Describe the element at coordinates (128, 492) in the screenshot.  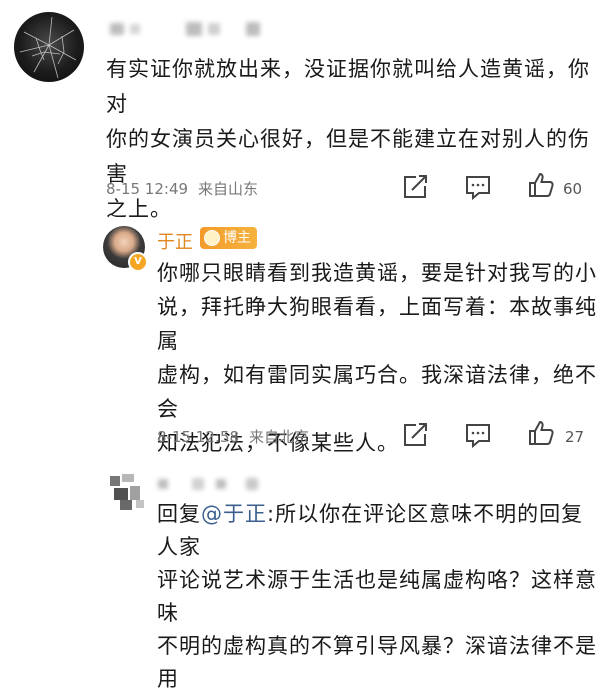
I see `reply-avatar-redacted` at that location.